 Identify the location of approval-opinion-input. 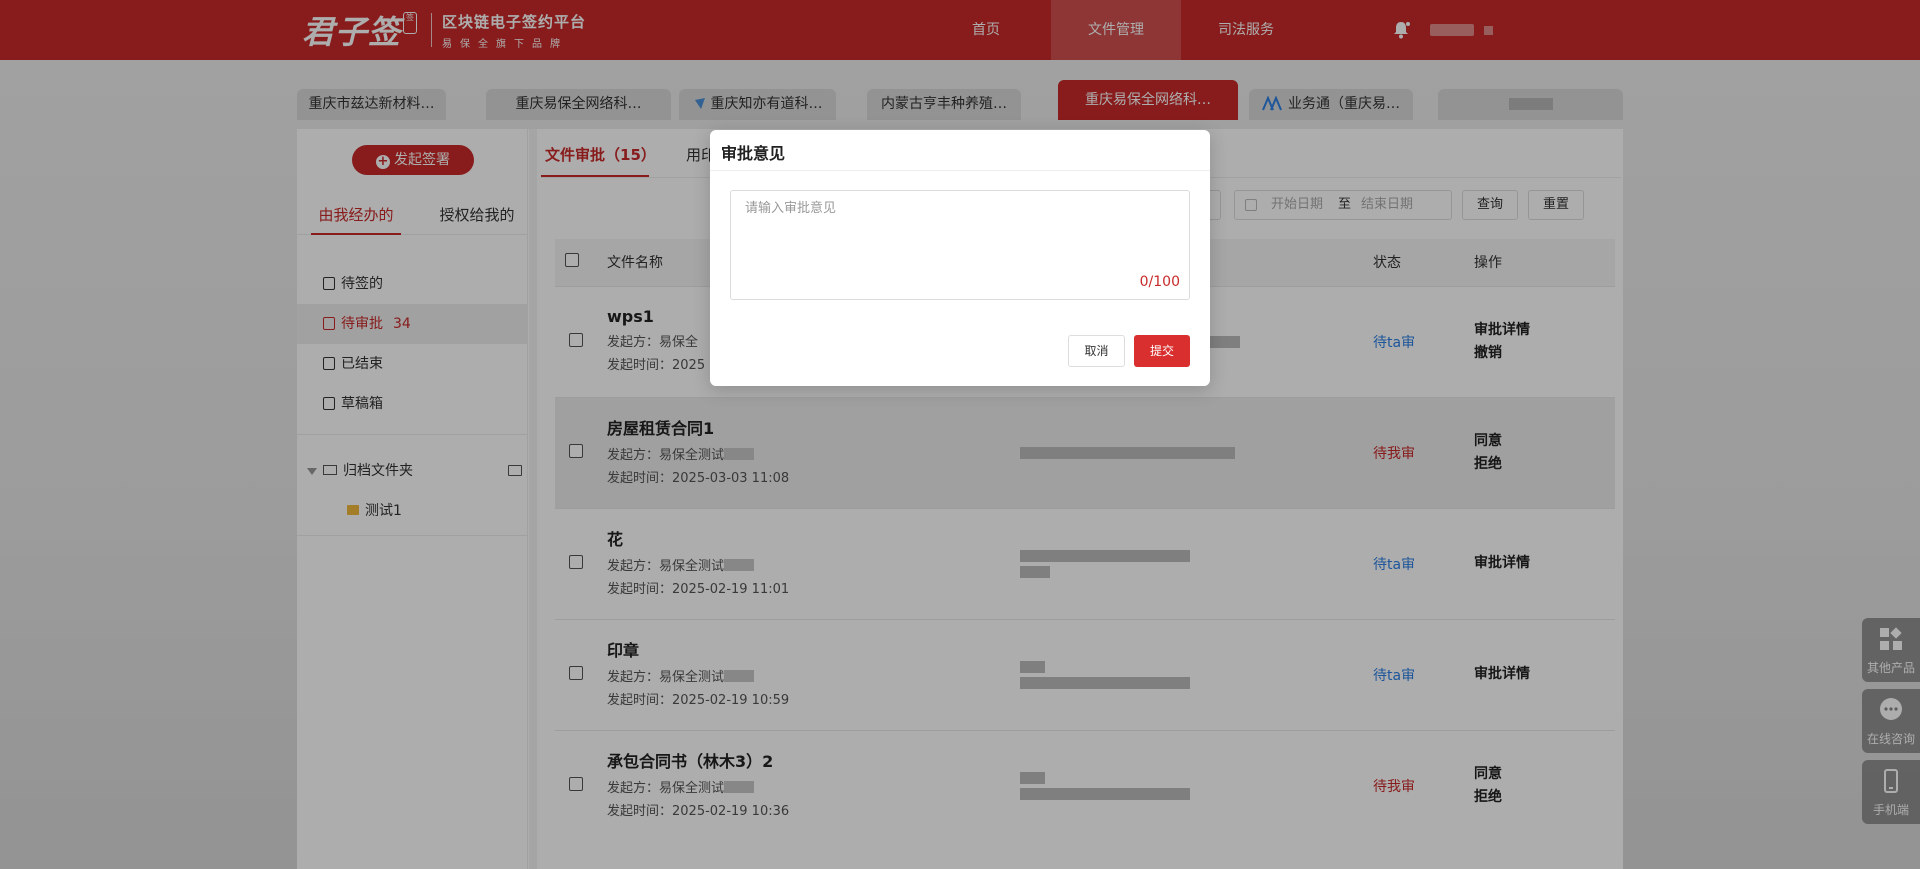
(960, 245).